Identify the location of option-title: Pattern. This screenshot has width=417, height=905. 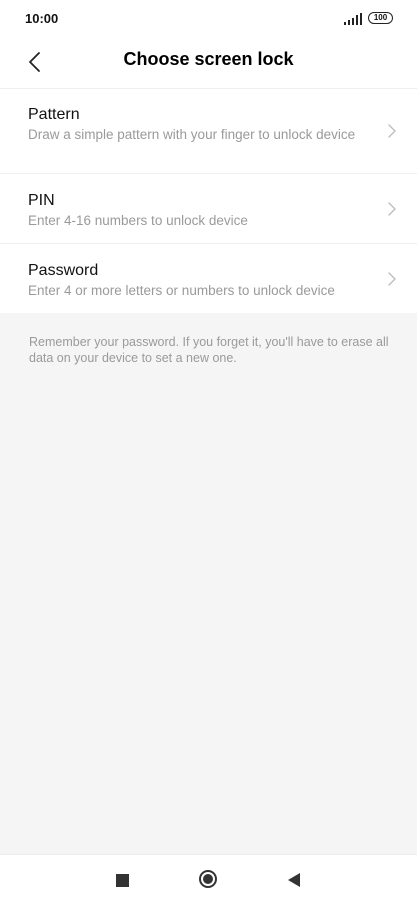
(54, 114).